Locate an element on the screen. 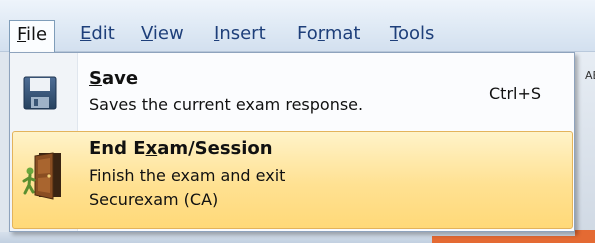 This screenshot has width=595, height=243. menu-insert: Insert is located at coordinates (240, 34).